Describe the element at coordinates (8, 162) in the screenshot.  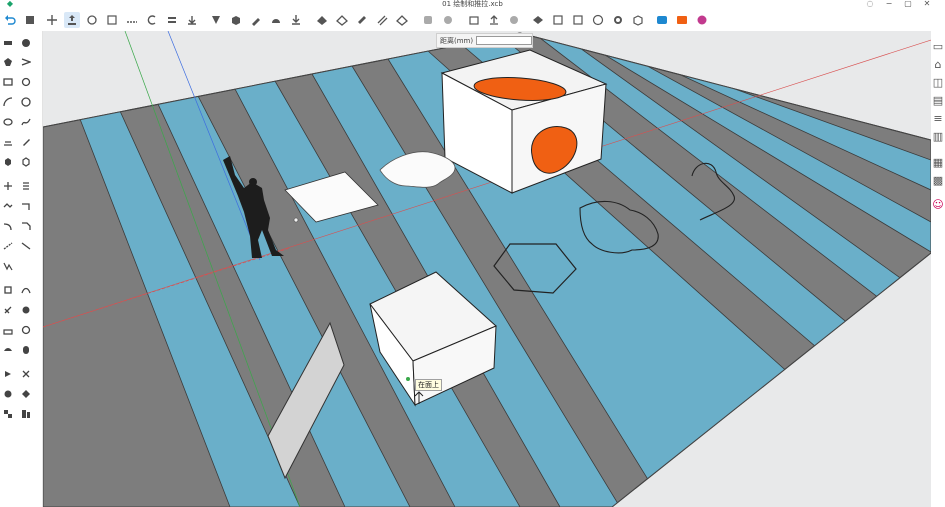
I see `component-tool-icon` at that location.